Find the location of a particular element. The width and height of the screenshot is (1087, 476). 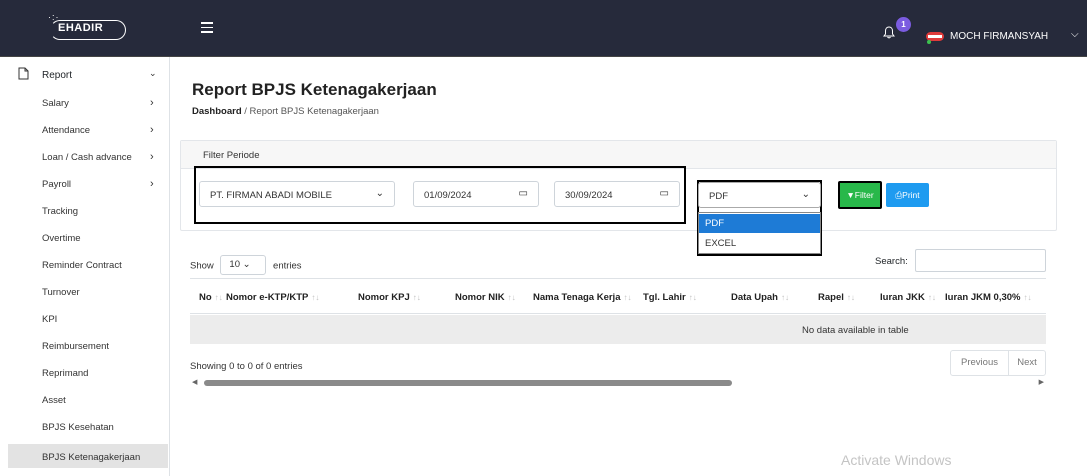

sidebar-item: Attendance is located at coordinates (66, 130).